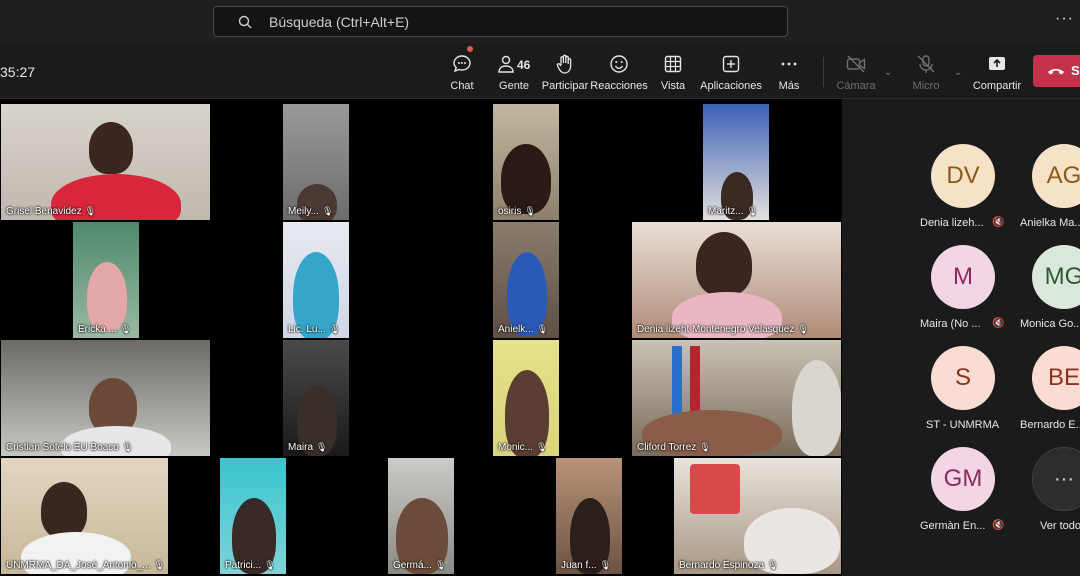  Describe the element at coordinates (619, 72) in the screenshot. I see `reactions-button: Reacciones` at that location.